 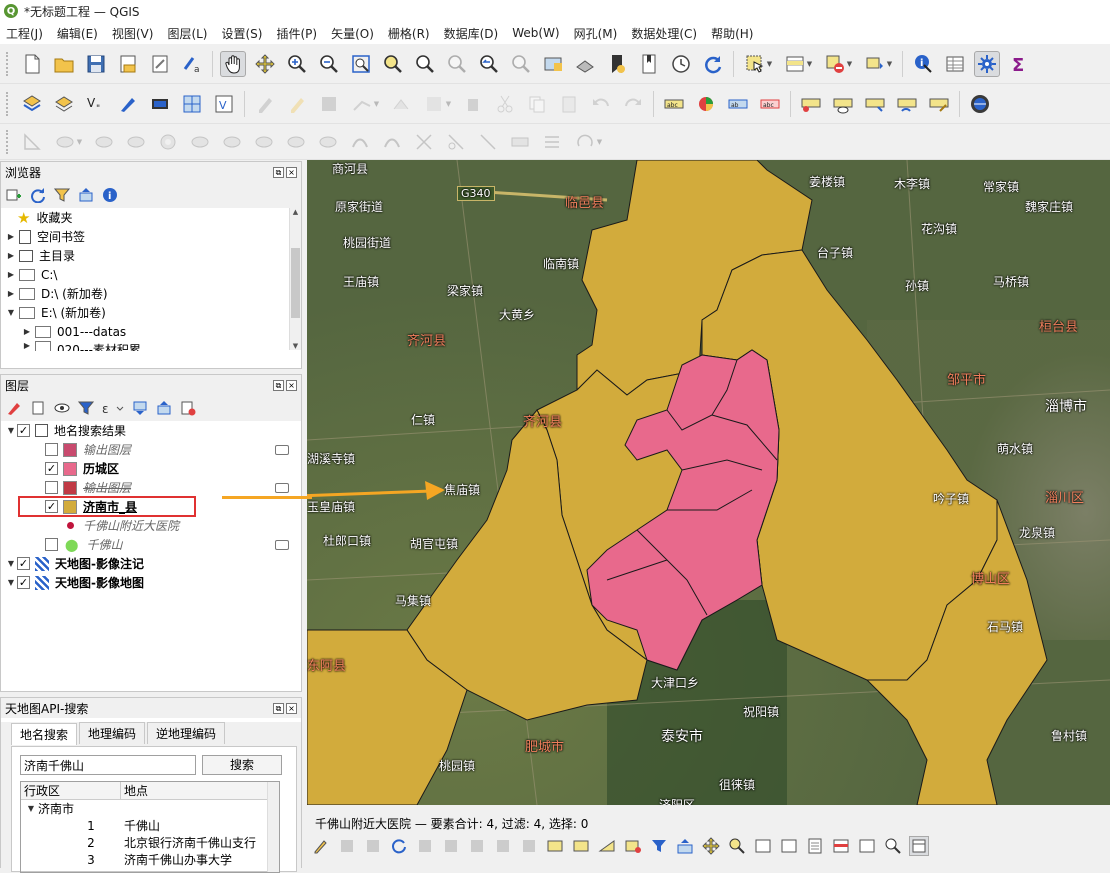 What do you see at coordinates (151, 331) in the screenshot?
I see `browser-item-datas: ▶ 001---datas` at bounding box center [151, 331].